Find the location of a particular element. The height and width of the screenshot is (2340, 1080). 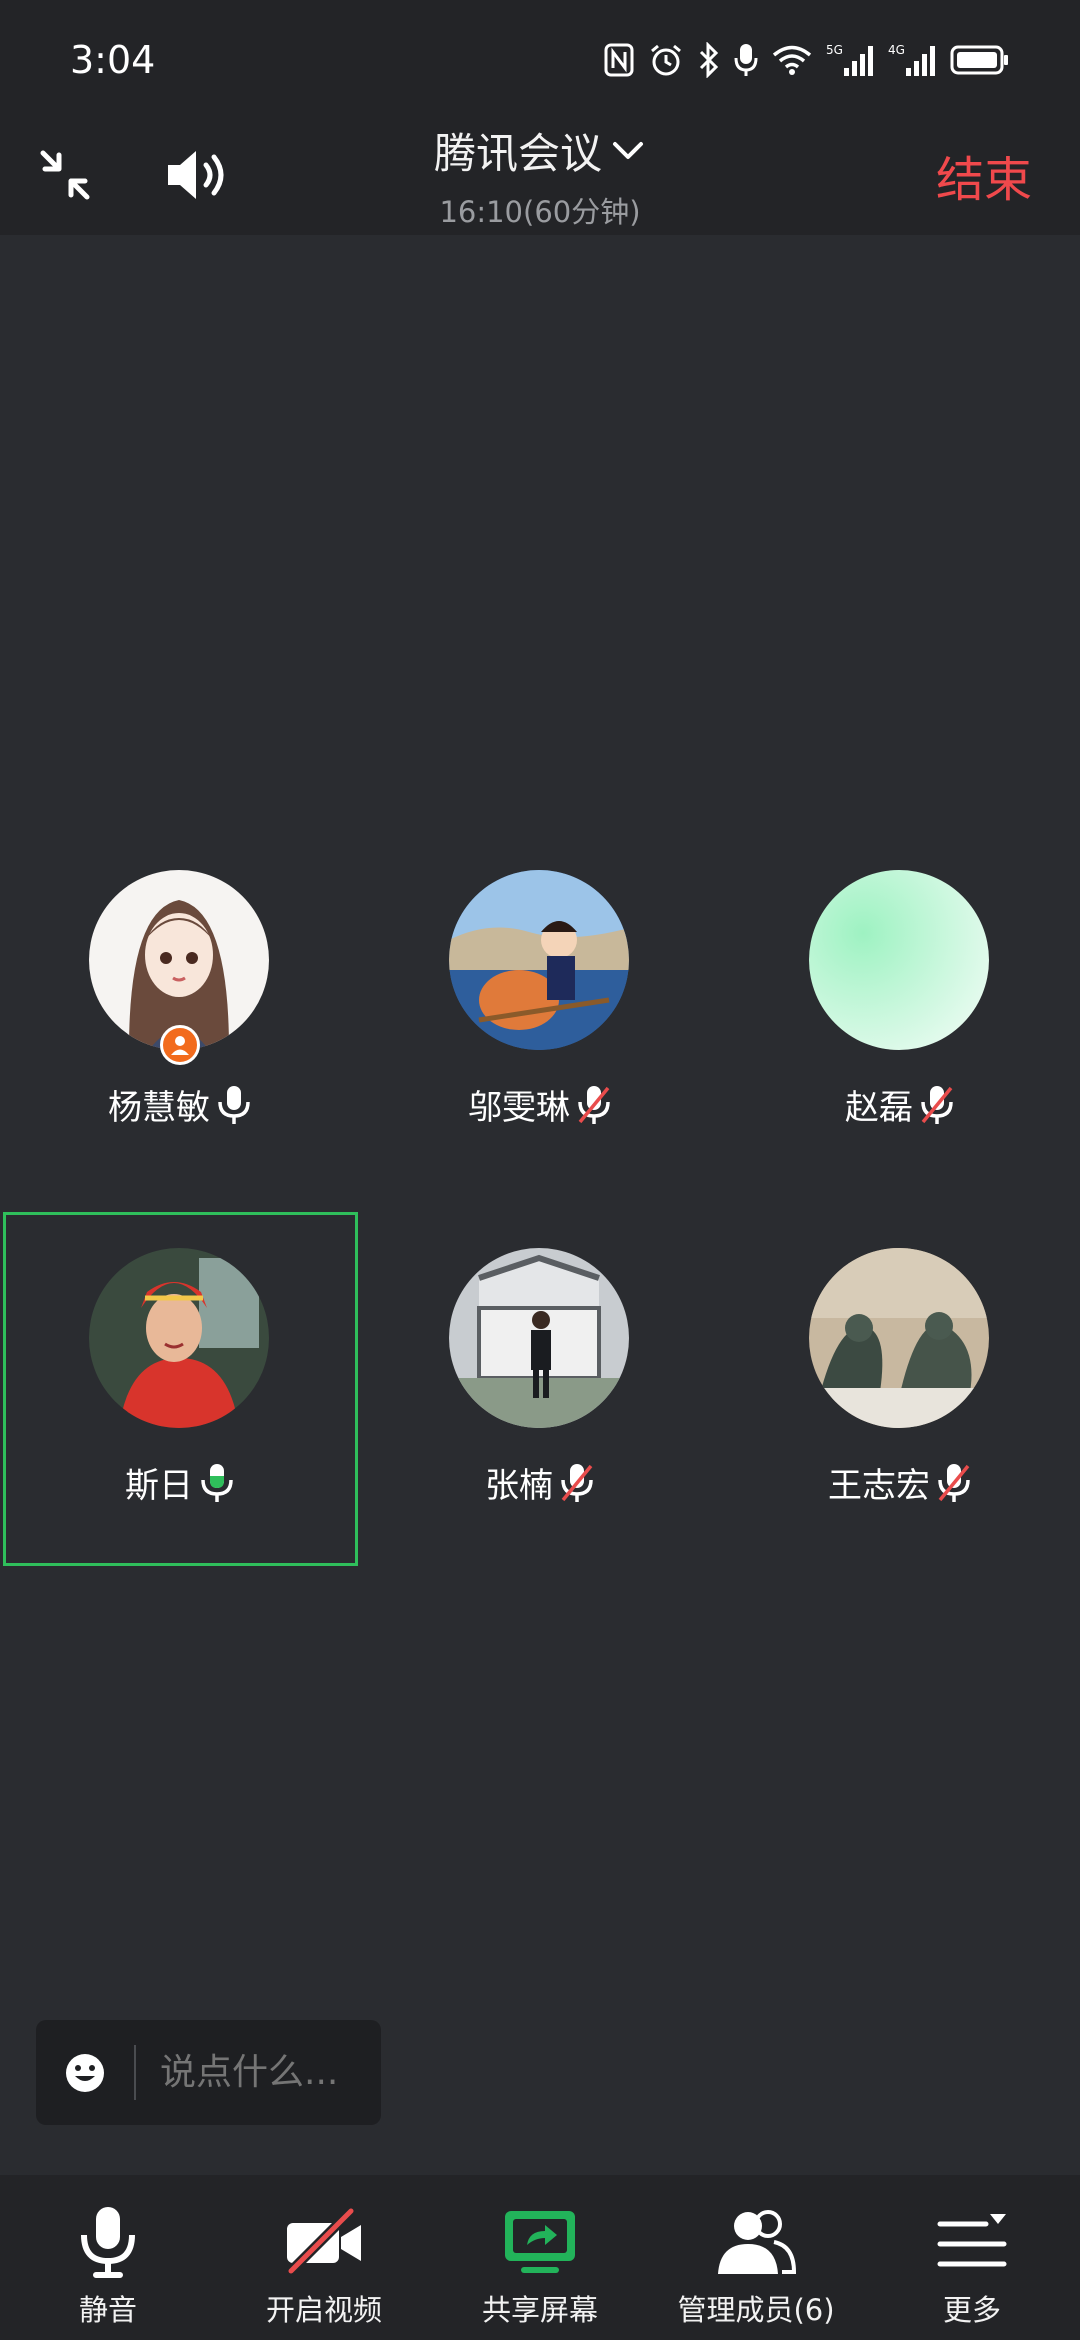

meeting-duration: 16:10(60分钟) is located at coordinates (540, 212).